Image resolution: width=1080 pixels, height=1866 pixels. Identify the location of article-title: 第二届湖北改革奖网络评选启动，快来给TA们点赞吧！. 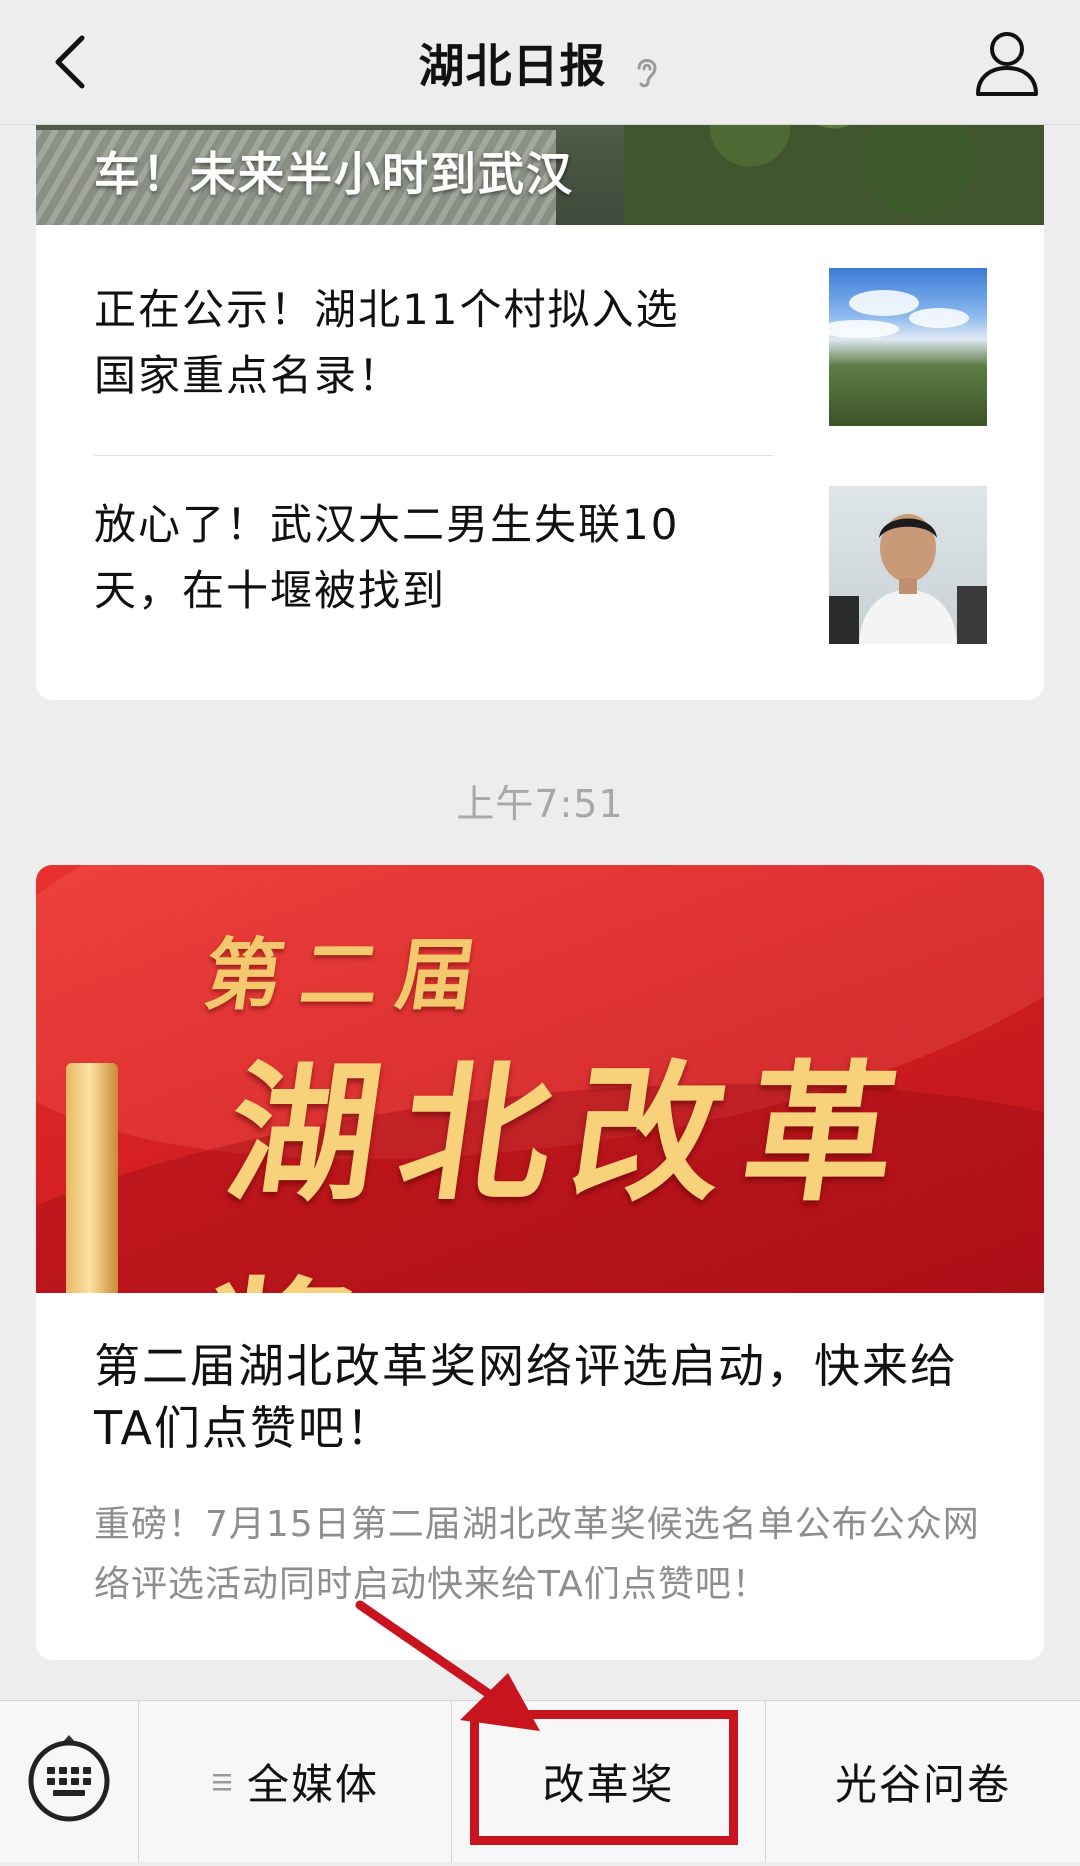
(526, 1397).